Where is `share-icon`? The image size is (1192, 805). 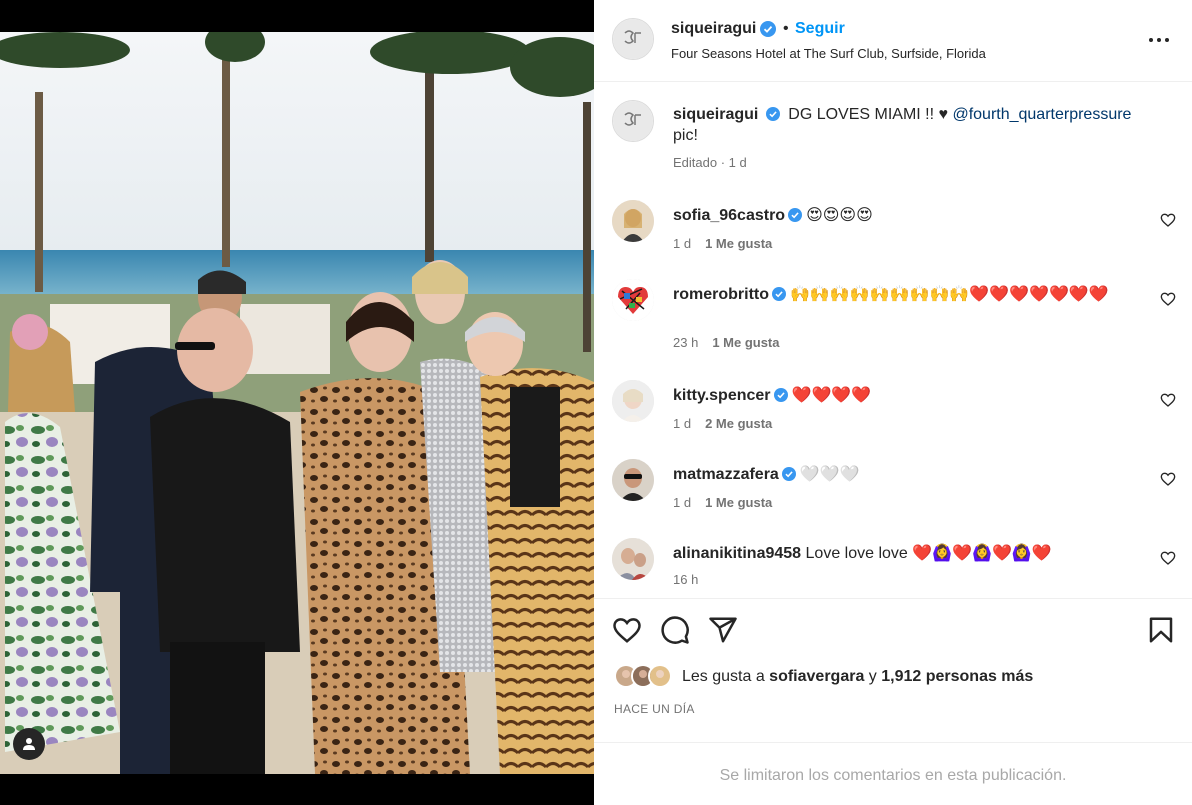 share-icon is located at coordinates (723, 630).